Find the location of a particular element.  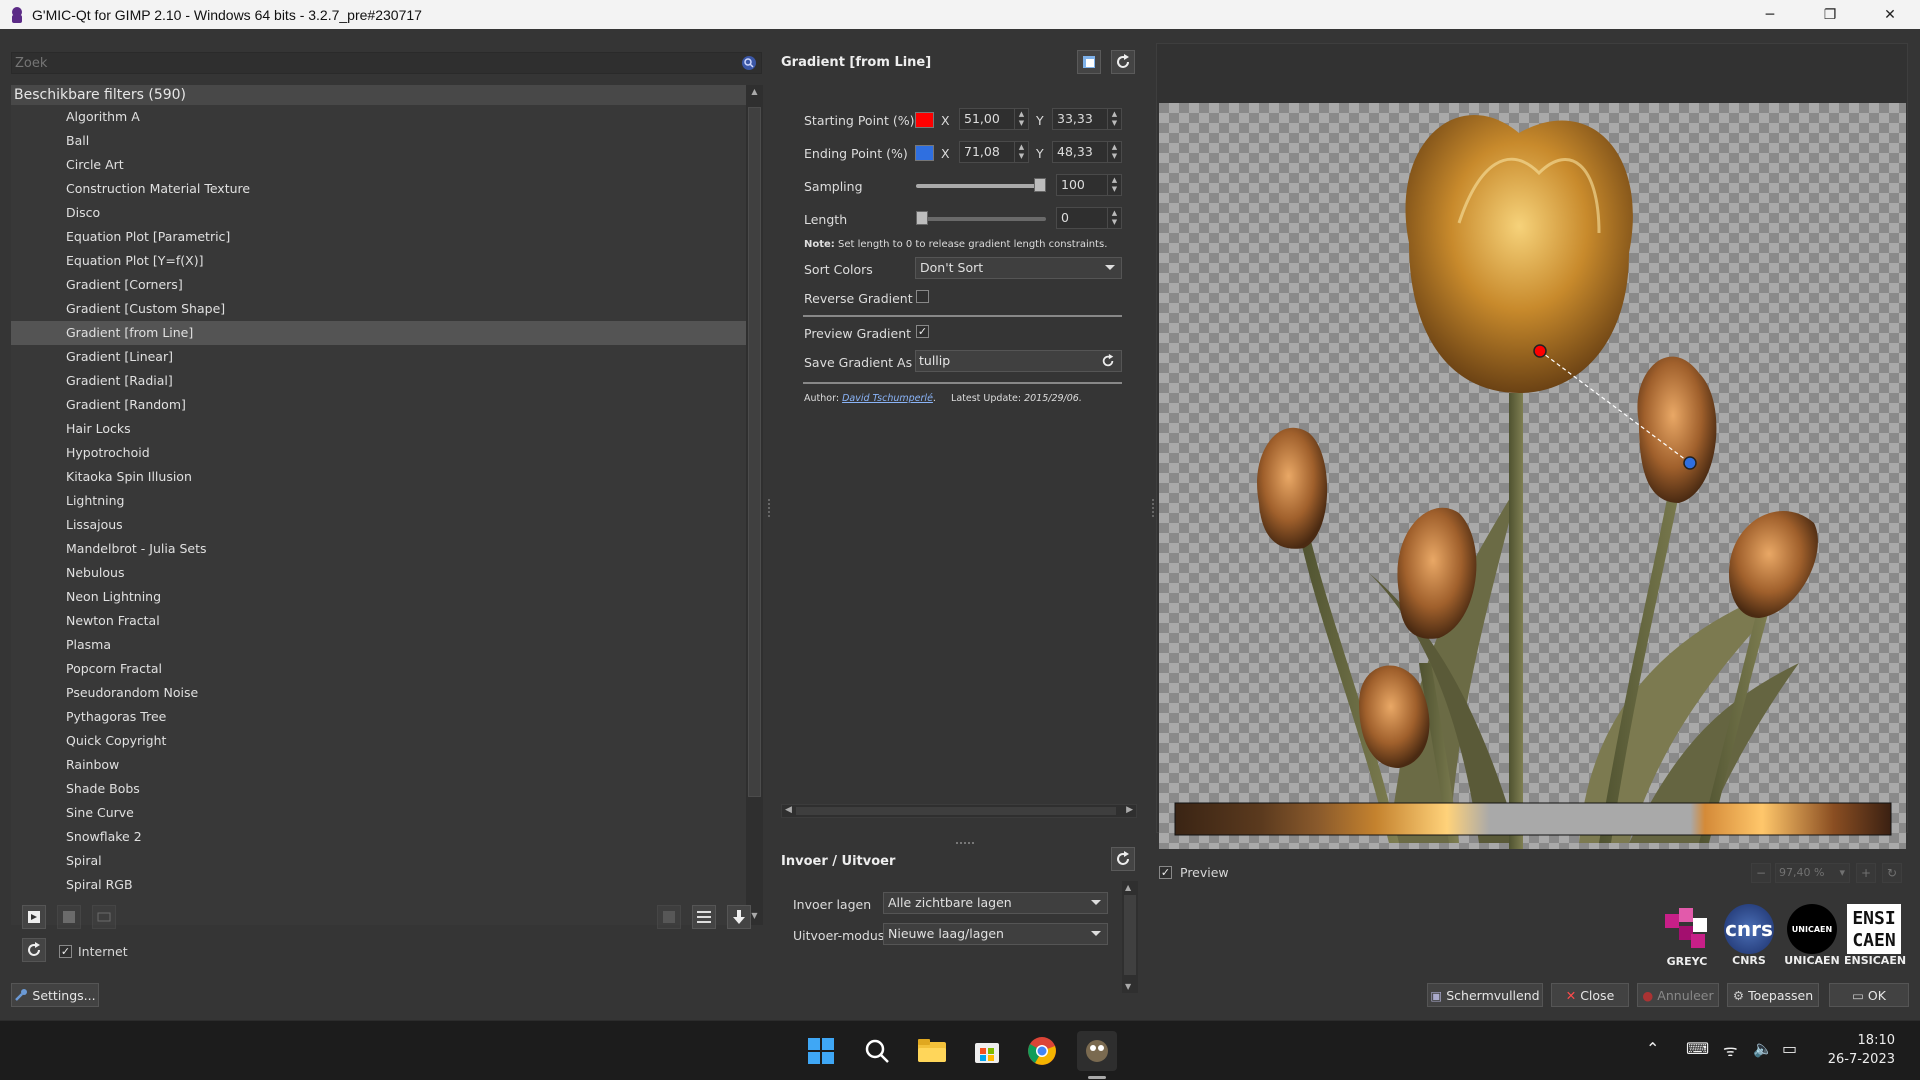

filter-item: Lissajous is located at coordinates (378, 525).